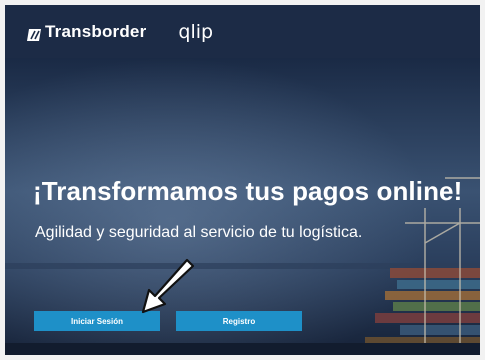  Describe the element at coordinates (242, 31) in the screenshot. I see `top-navigation: Transborder qlip` at that location.